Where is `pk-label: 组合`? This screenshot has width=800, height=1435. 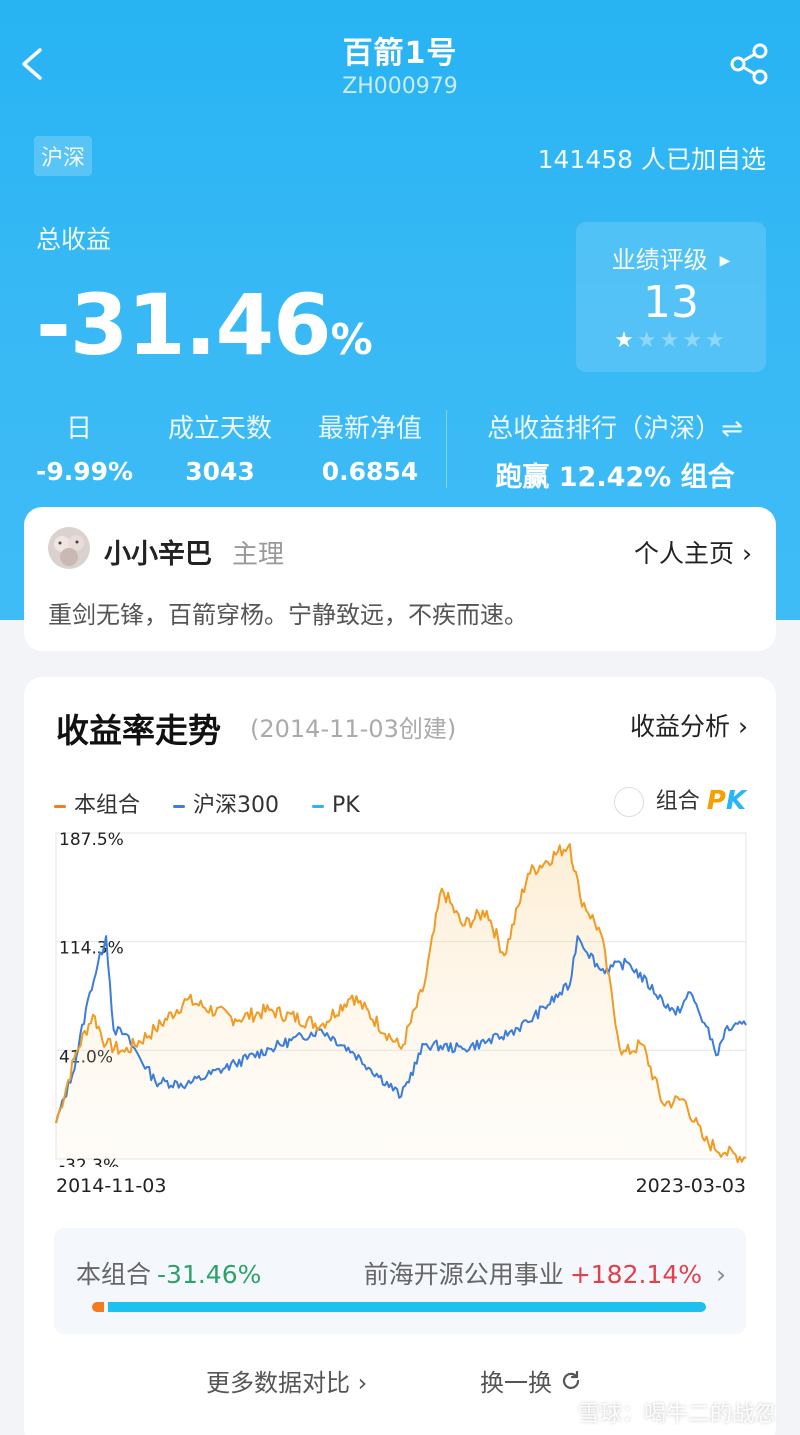
pk-label: 组合 is located at coordinates (677, 801).